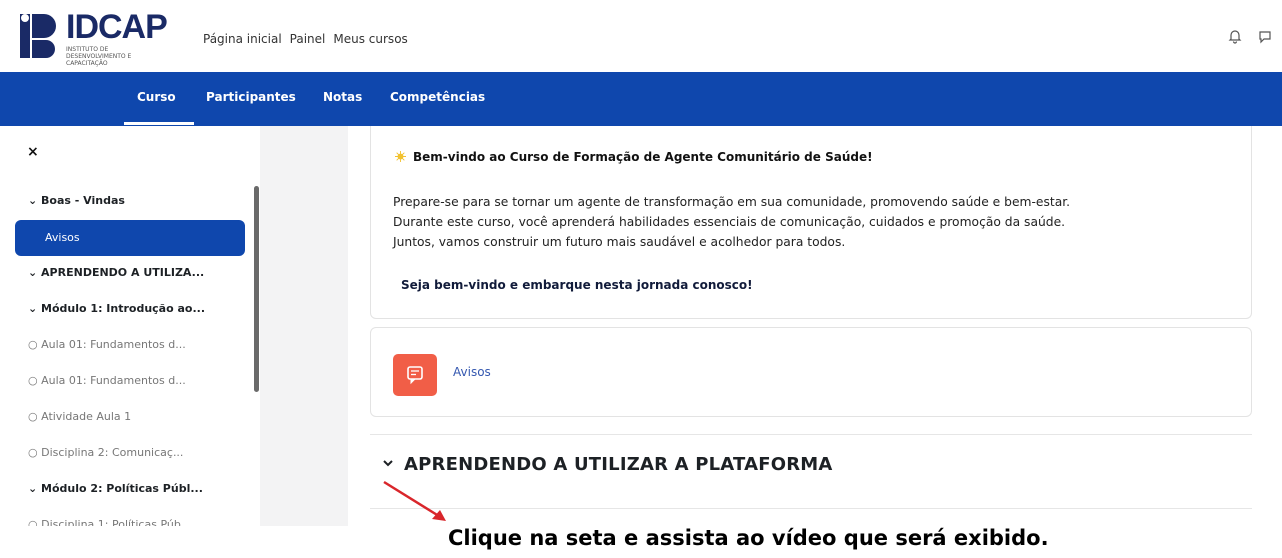 This screenshot has width=1282, height=558. I want to click on nav-my-courses-link: Meus cursos, so click(370, 39).